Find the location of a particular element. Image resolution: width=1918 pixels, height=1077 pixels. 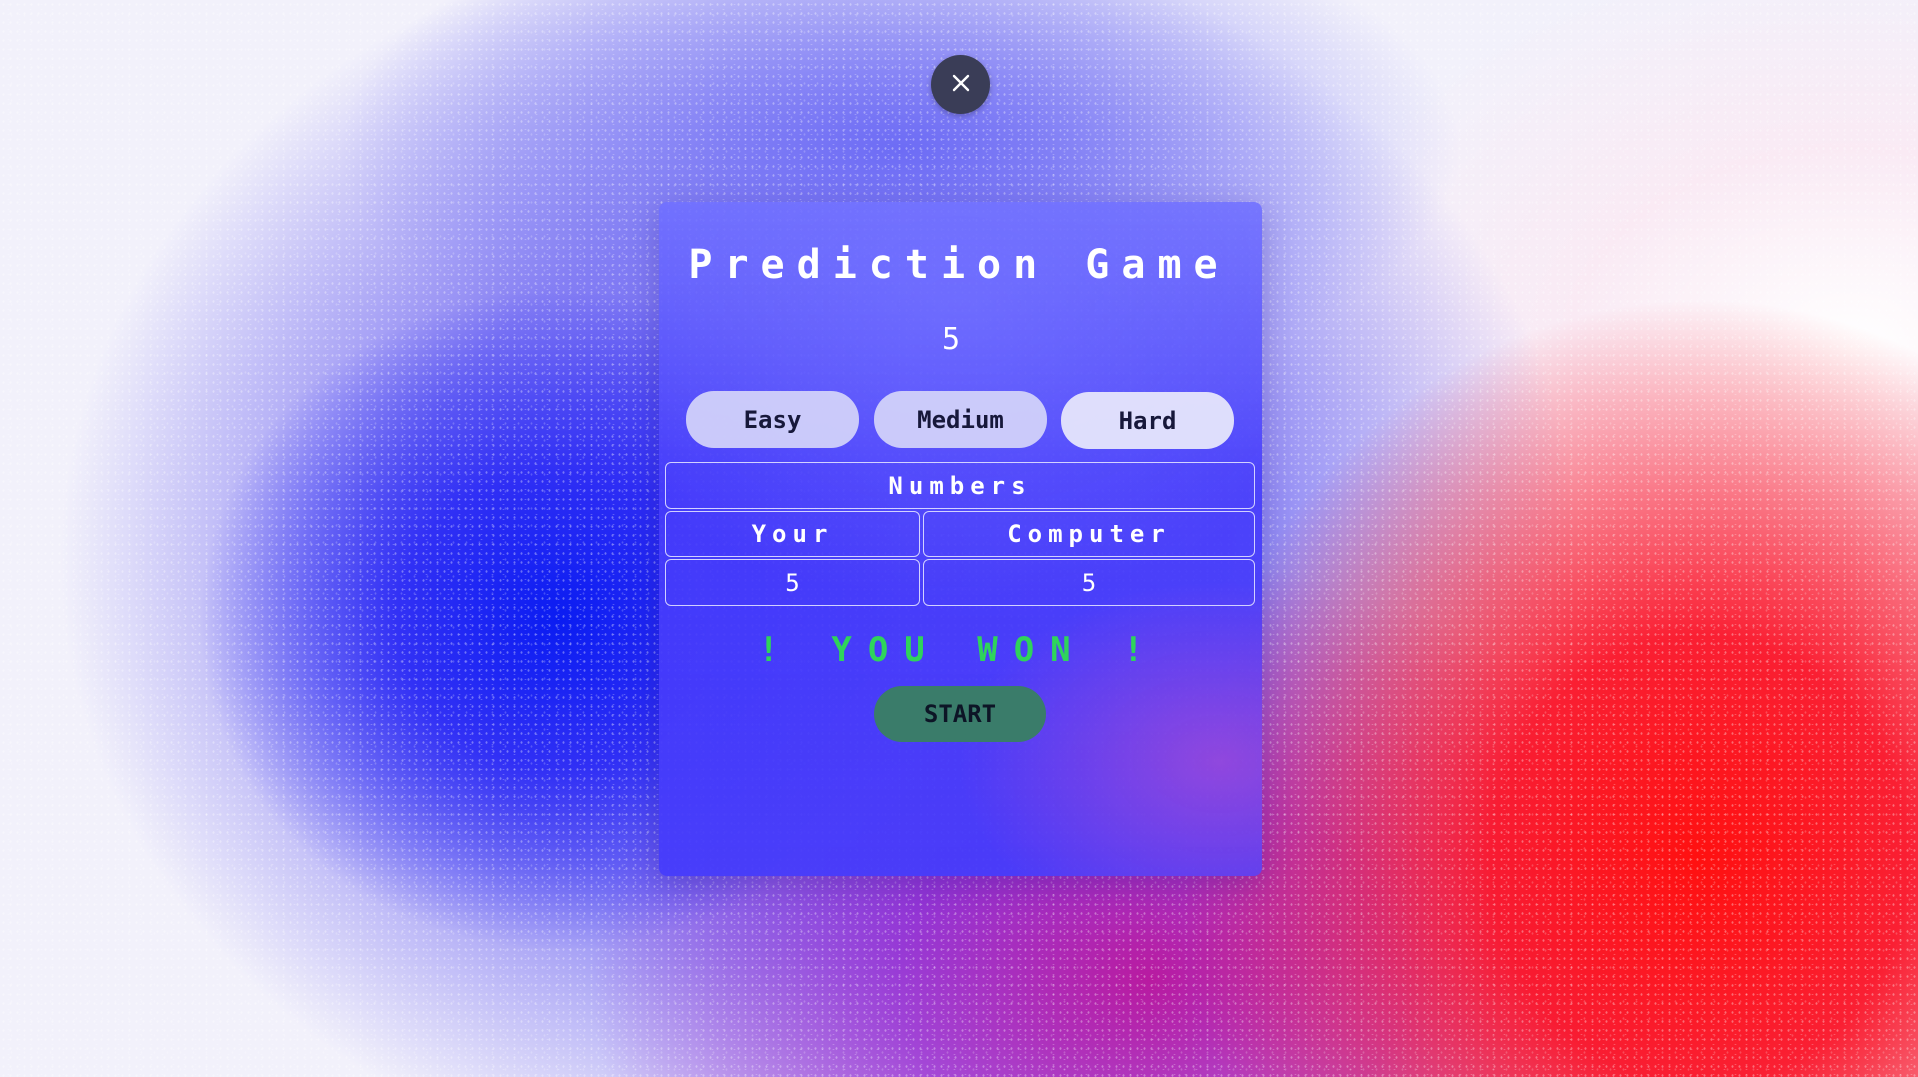

start-button: START is located at coordinates (960, 714).